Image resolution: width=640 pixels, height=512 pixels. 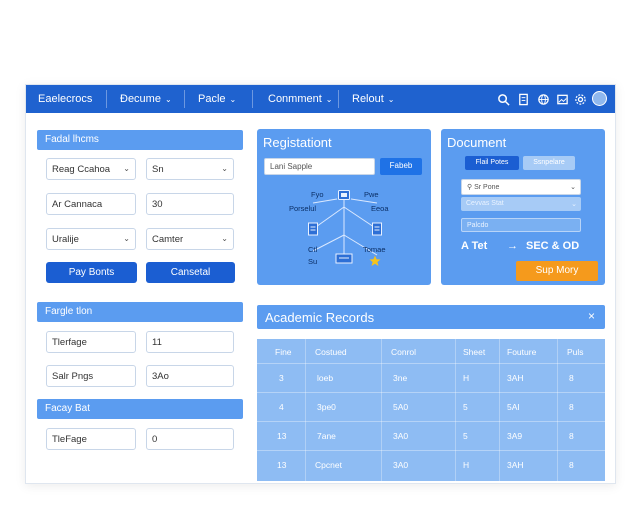 What do you see at coordinates (513, 407) in the screenshot?
I see `table-cell: 5AI` at bounding box center [513, 407].